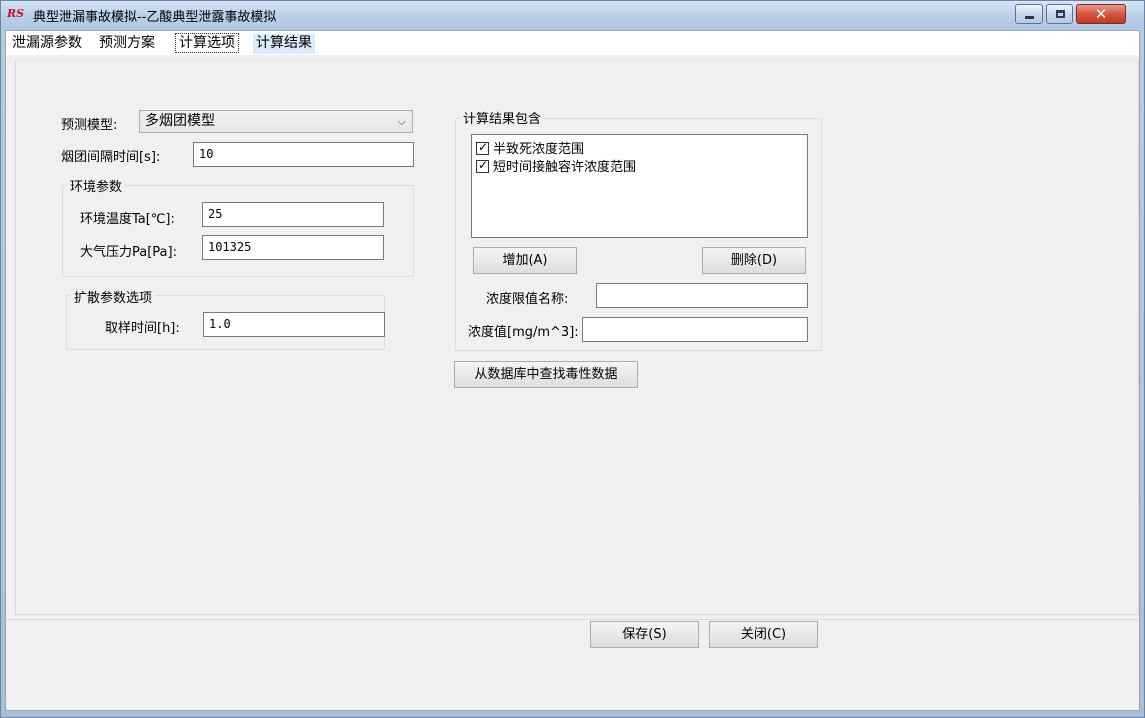 This screenshot has height=718, width=1145. I want to click on minimize-icon, so click(1029, 17).